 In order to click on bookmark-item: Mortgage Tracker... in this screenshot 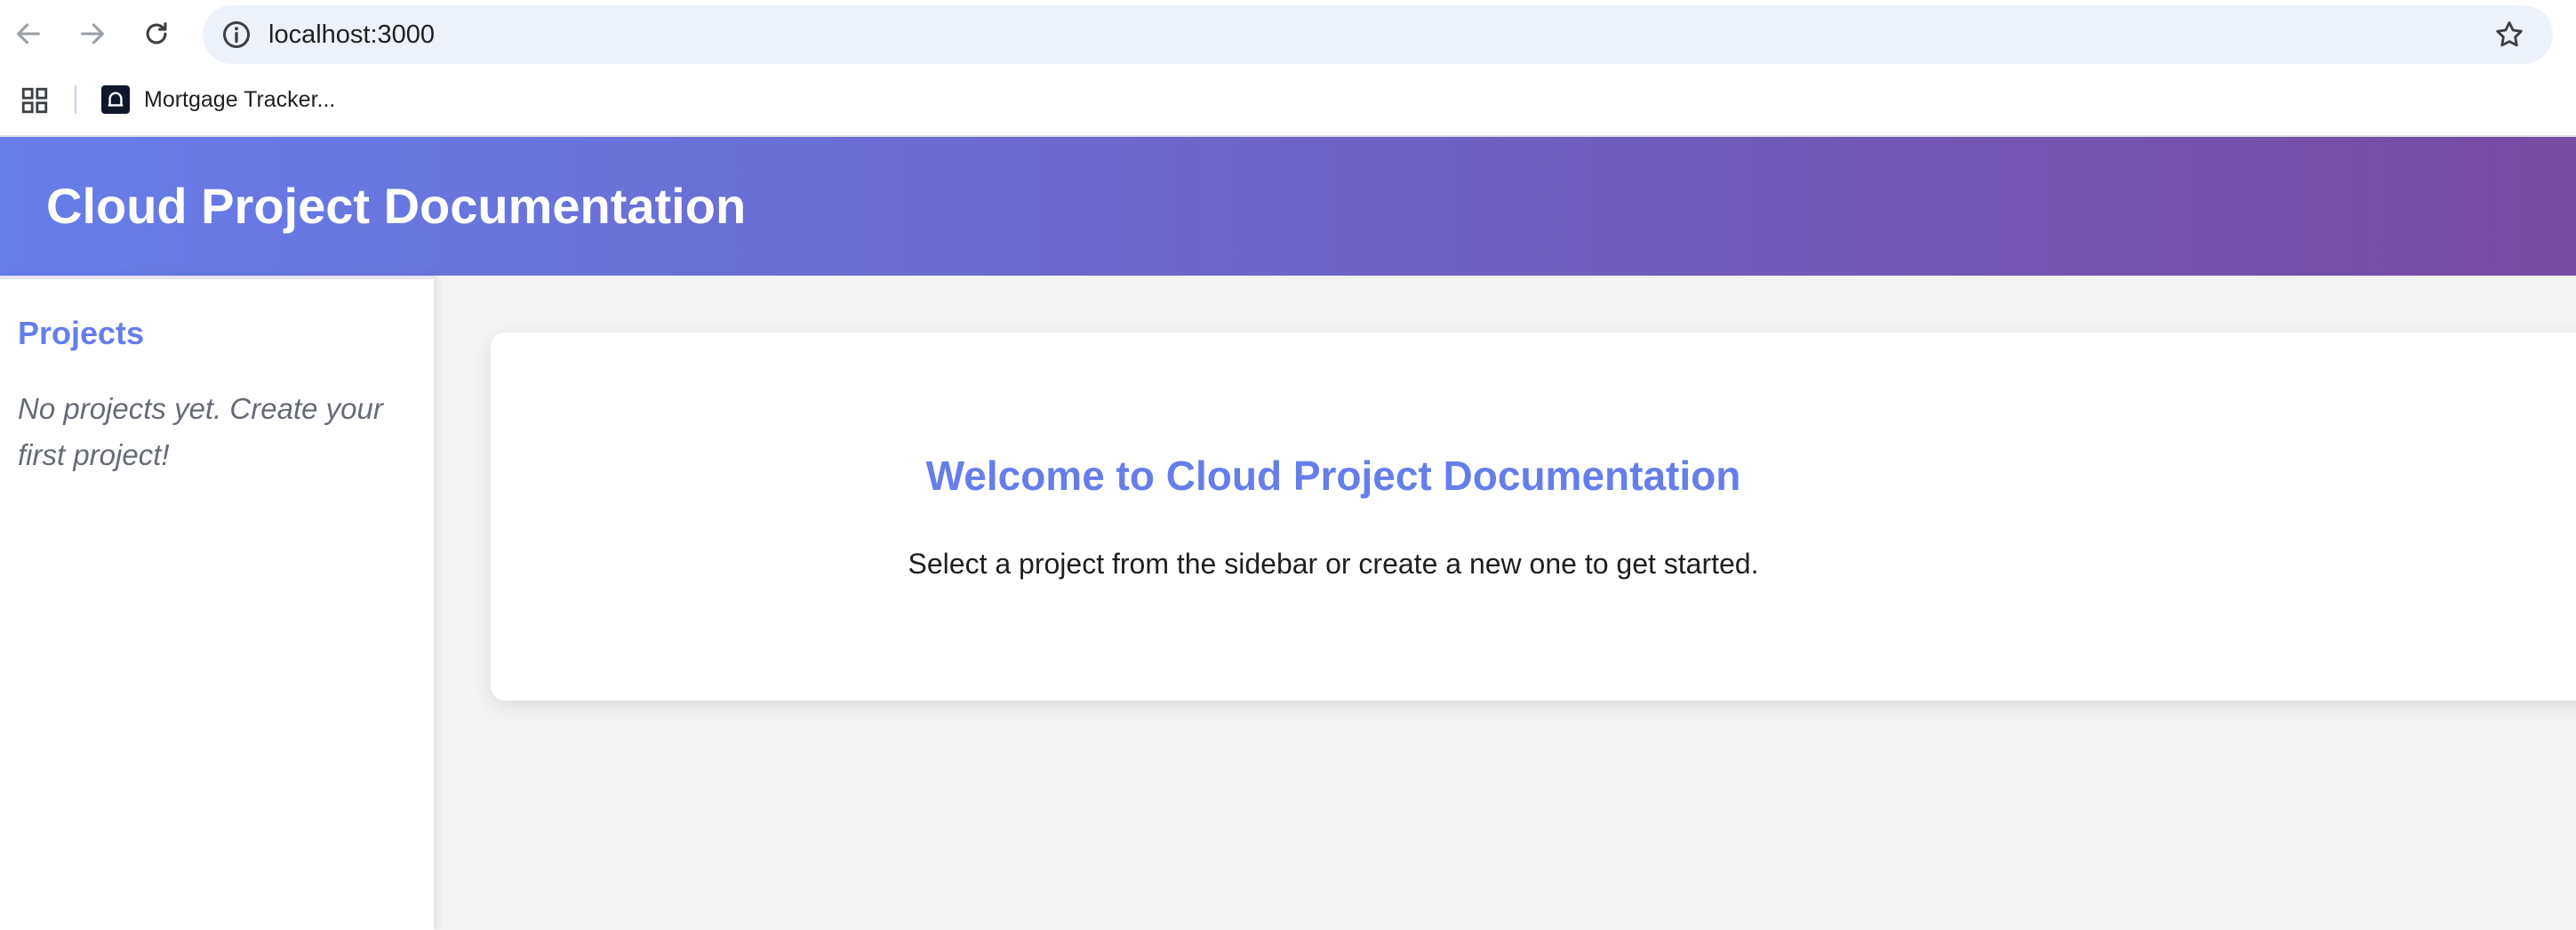, I will do `click(218, 100)`.